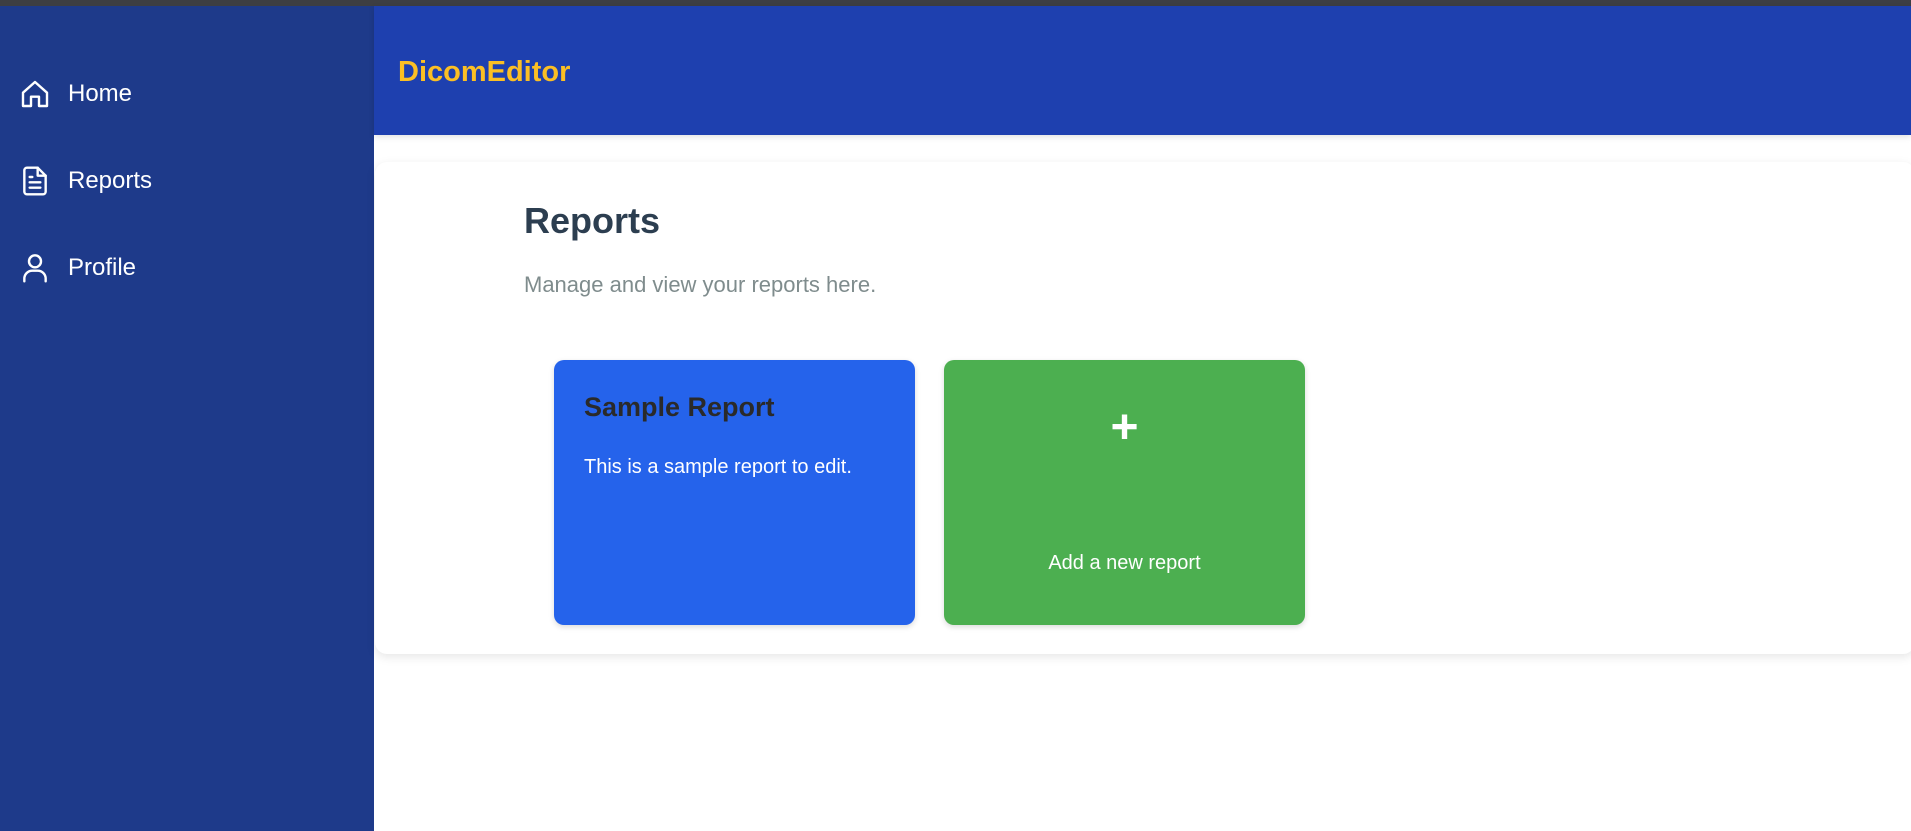 The height and width of the screenshot is (831, 1911). Describe the element at coordinates (700, 284) in the screenshot. I see `page-subtitle: Manage and view your reports here.` at that location.